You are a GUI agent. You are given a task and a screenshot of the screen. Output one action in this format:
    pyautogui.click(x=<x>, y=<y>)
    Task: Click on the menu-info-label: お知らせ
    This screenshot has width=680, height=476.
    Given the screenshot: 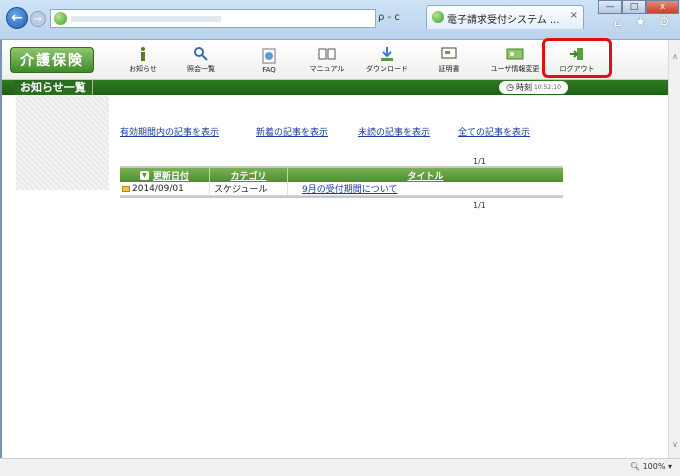 What is the action you would take?
    pyautogui.click(x=143, y=69)
    